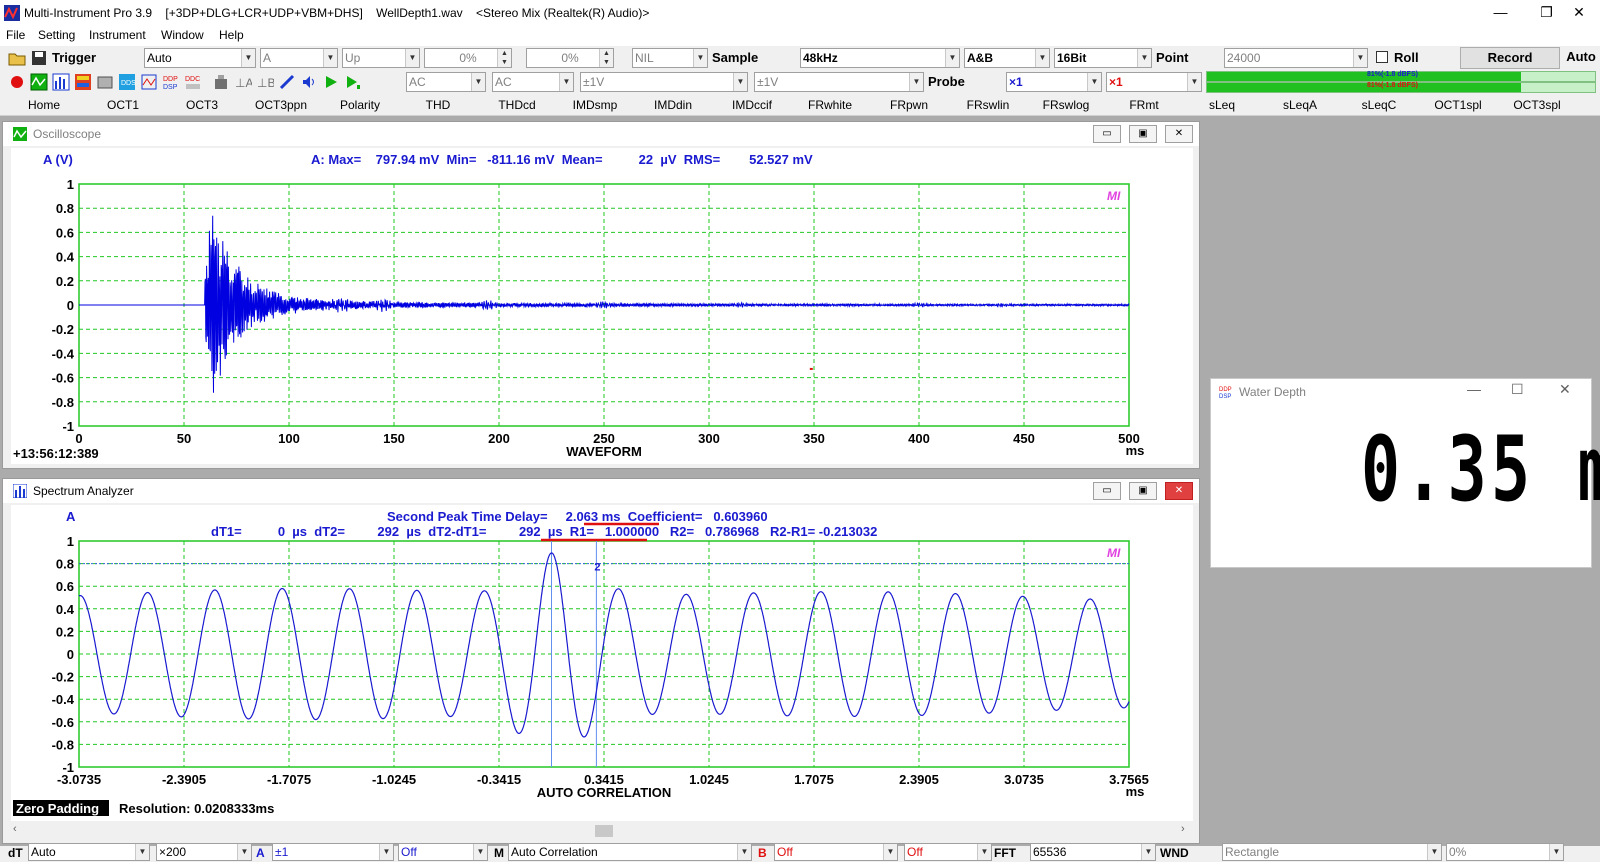 This screenshot has width=1600, height=862. Describe the element at coordinates (1054, 82) in the screenshot. I see `probe-a-select: ×1 ▼` at that location.